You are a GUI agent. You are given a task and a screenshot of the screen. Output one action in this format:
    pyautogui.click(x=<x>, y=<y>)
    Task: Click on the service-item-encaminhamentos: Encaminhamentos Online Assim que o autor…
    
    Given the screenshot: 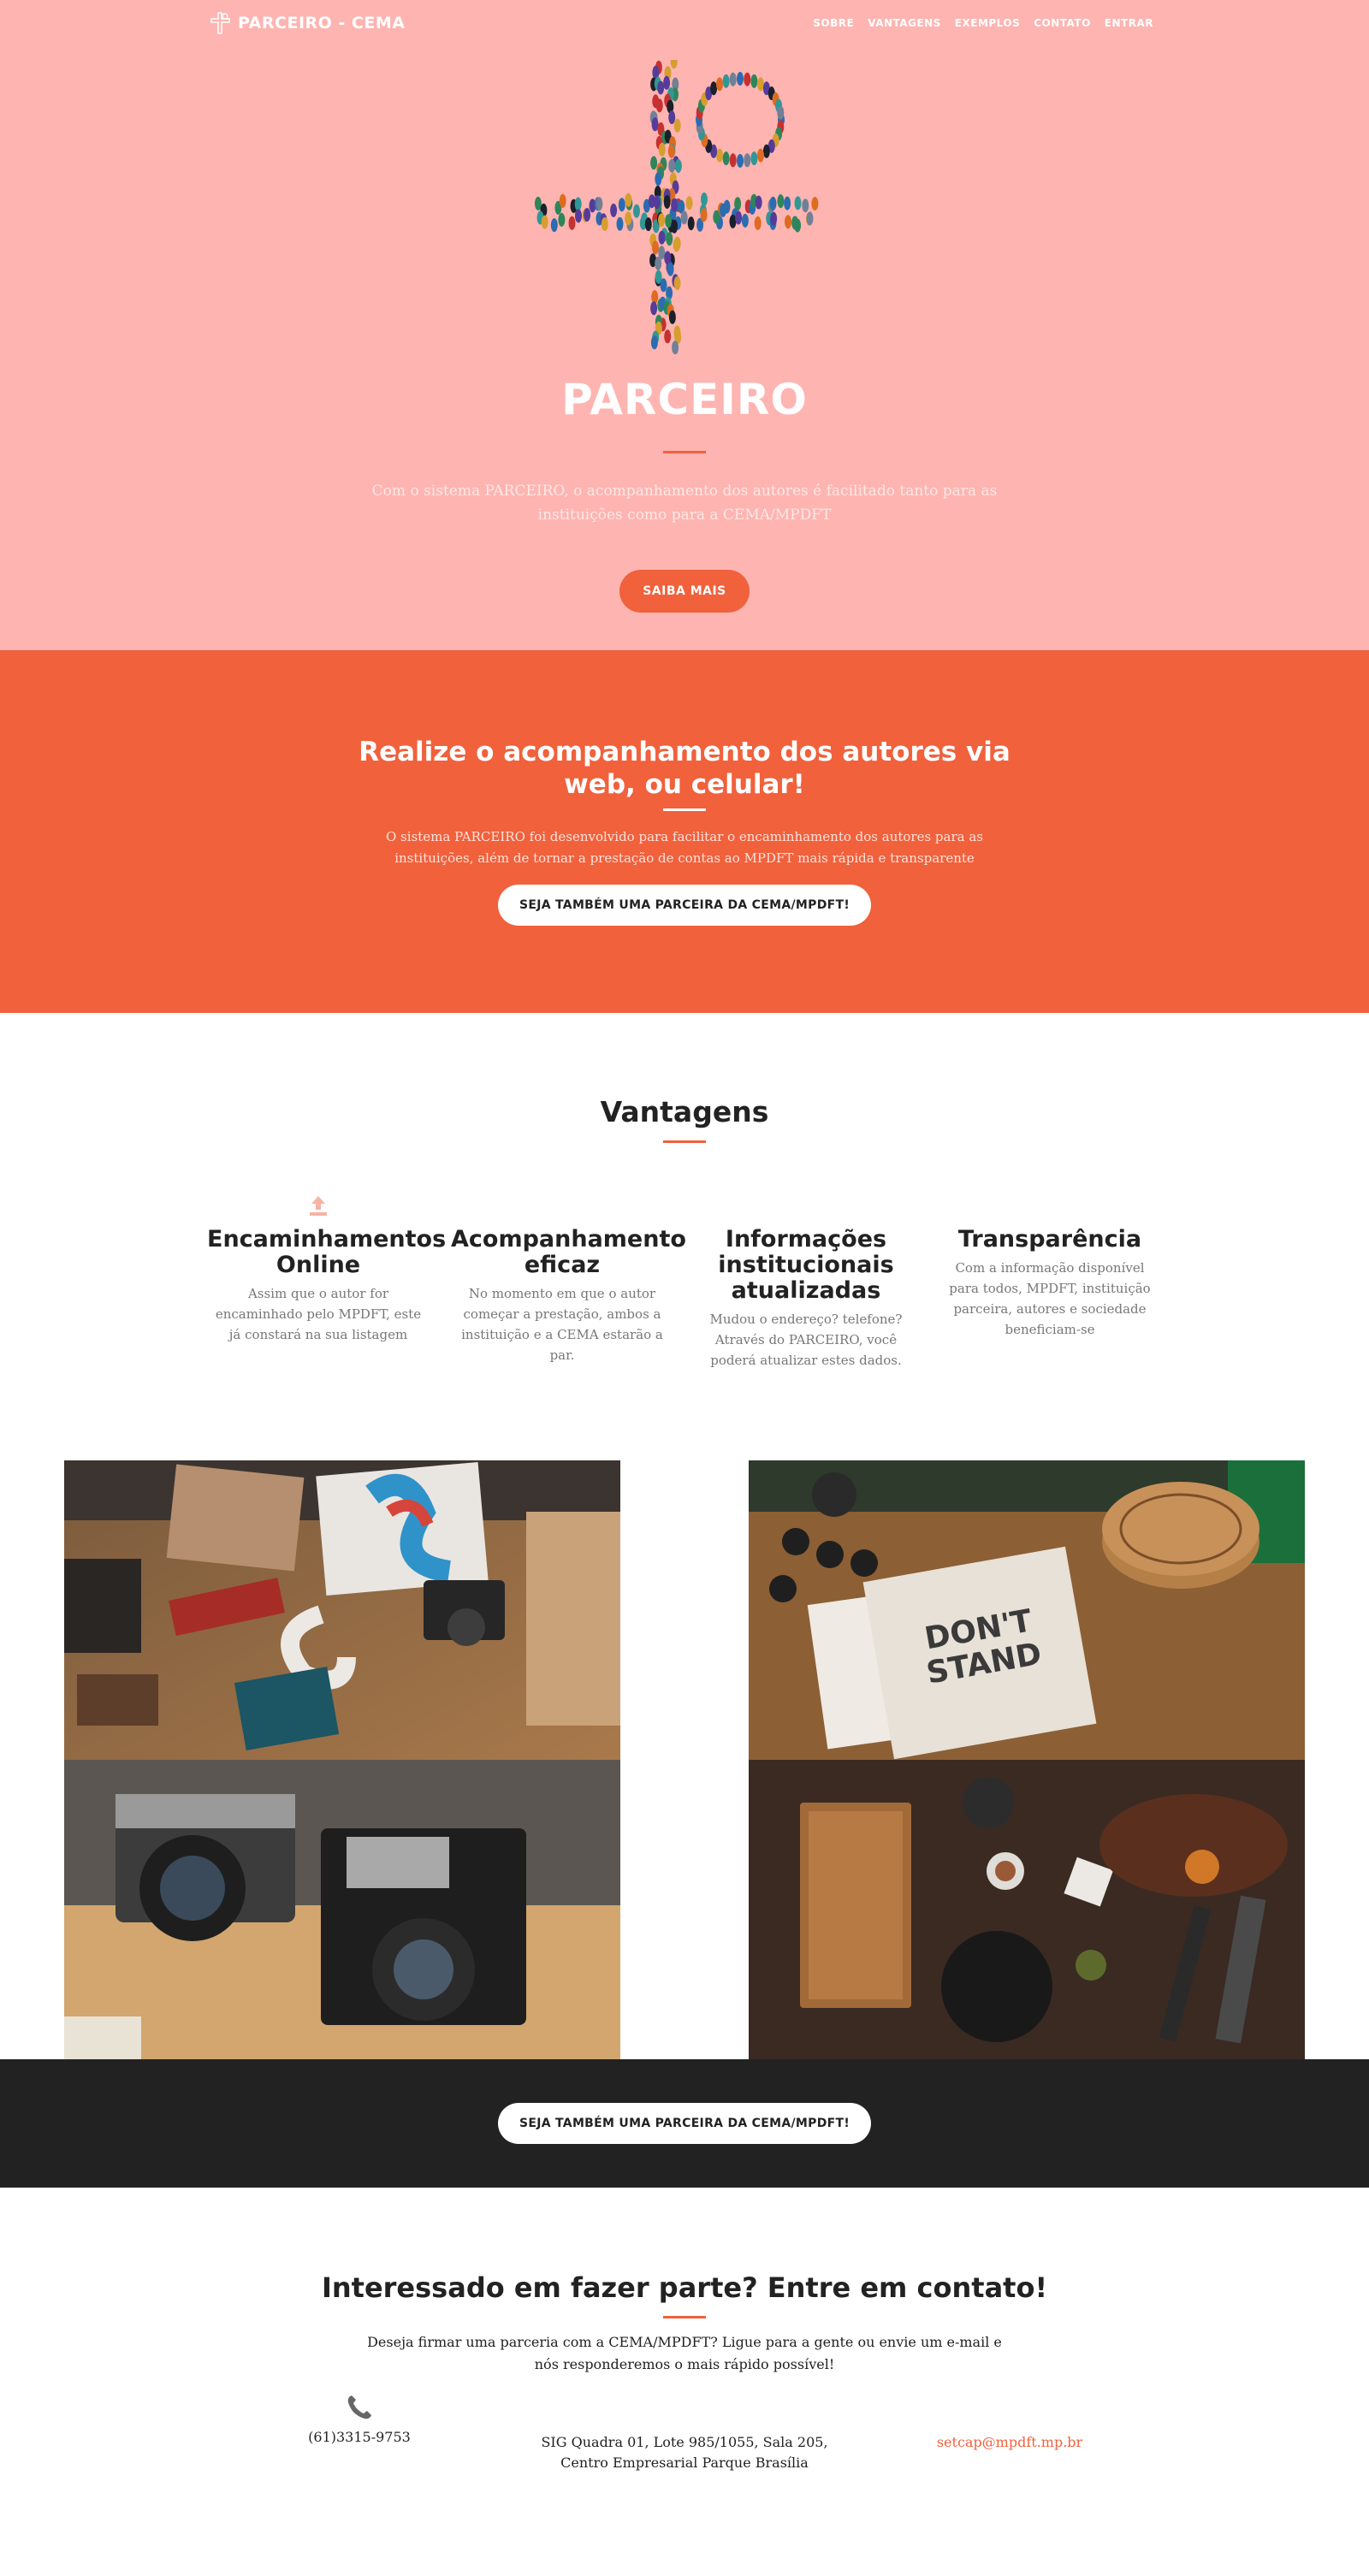 What is the action you would take?
    pyautogui.click(x=327, y=1266)
    